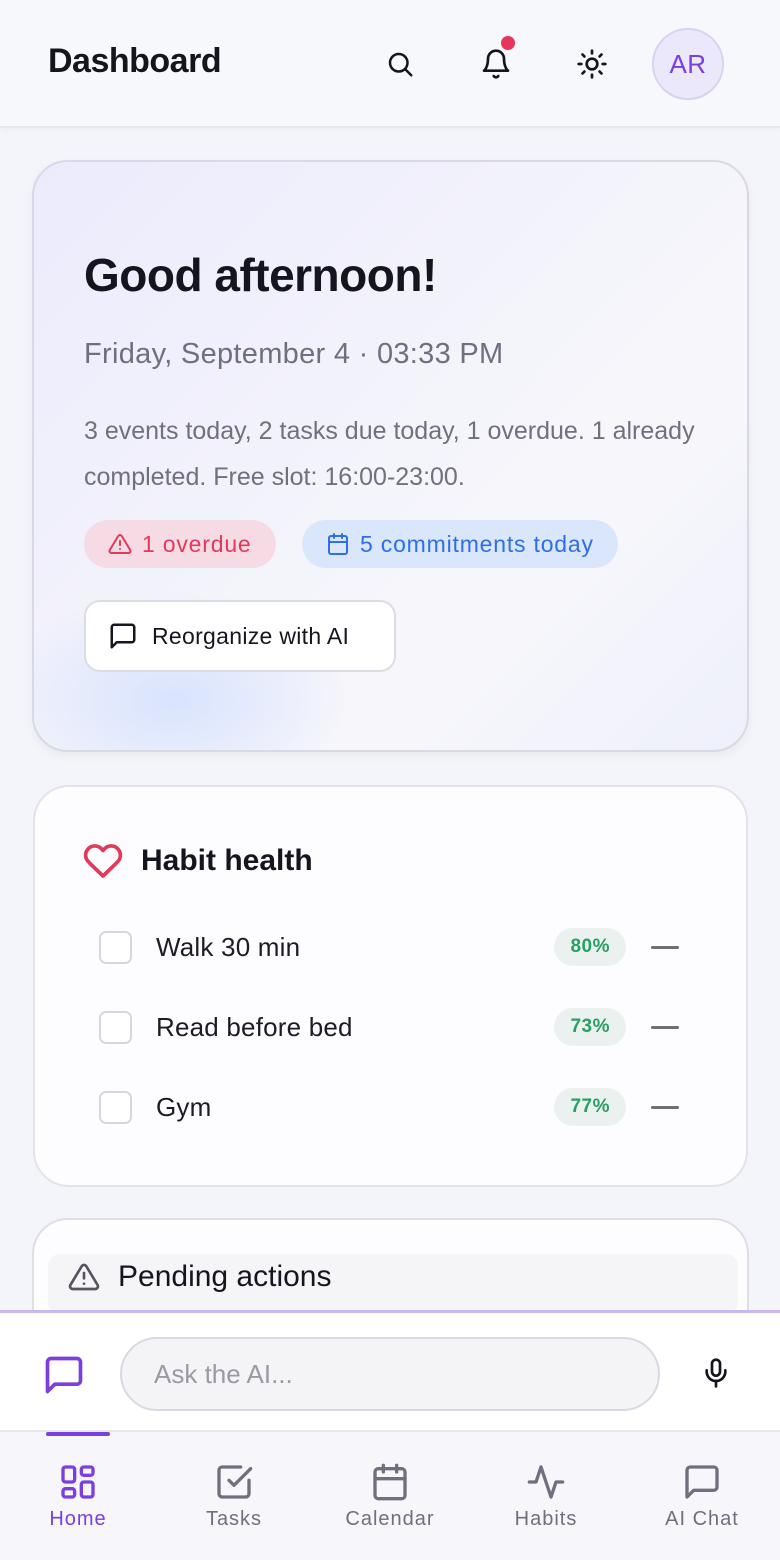 This screenshot has width=780, height=1560. Describe the element at coordinates (123, 636) in the screenshot. I see `message-square-icon` at that location.